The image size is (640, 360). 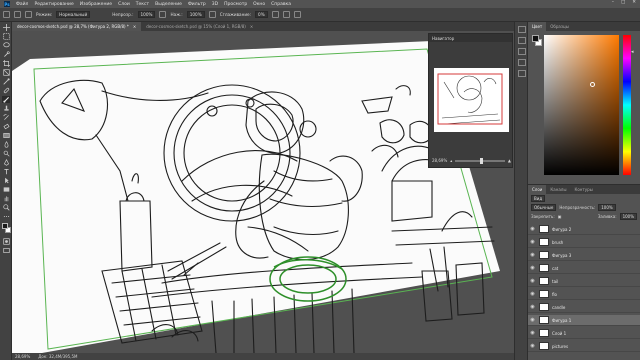 What do you see at coordinates (581, 105) in the screenshot?
I see `saturation-value-field` at bounding box center [581, 105].